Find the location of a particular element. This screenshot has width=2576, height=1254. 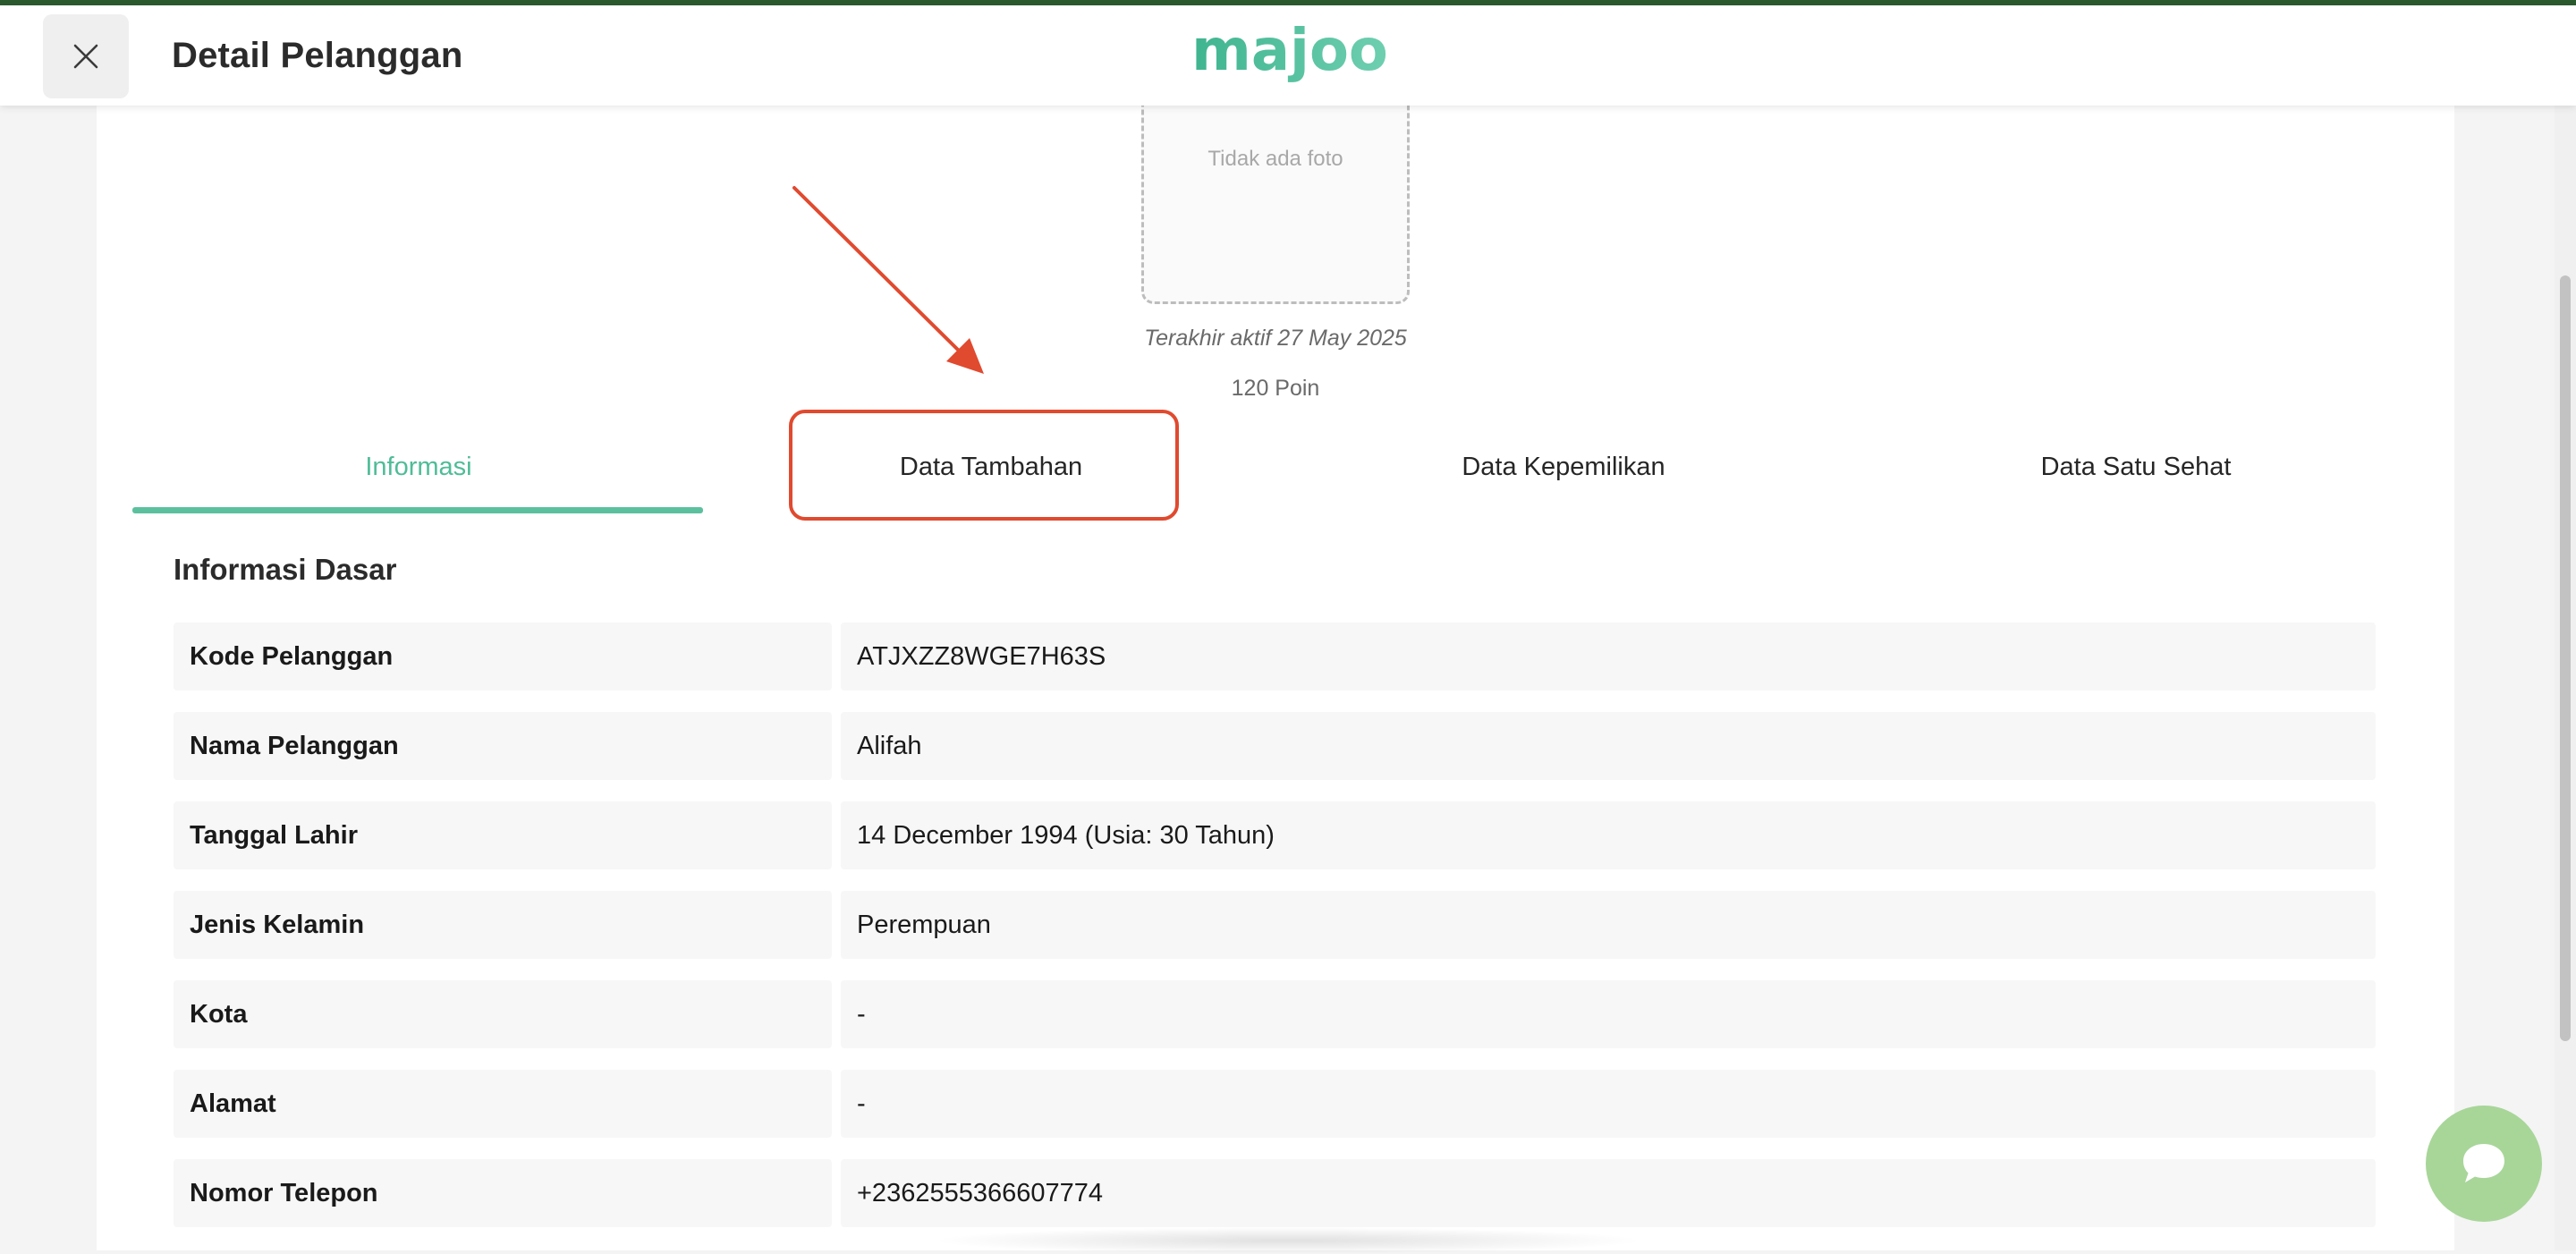

svg-text: majoo is located at coordinates (1289, 52).